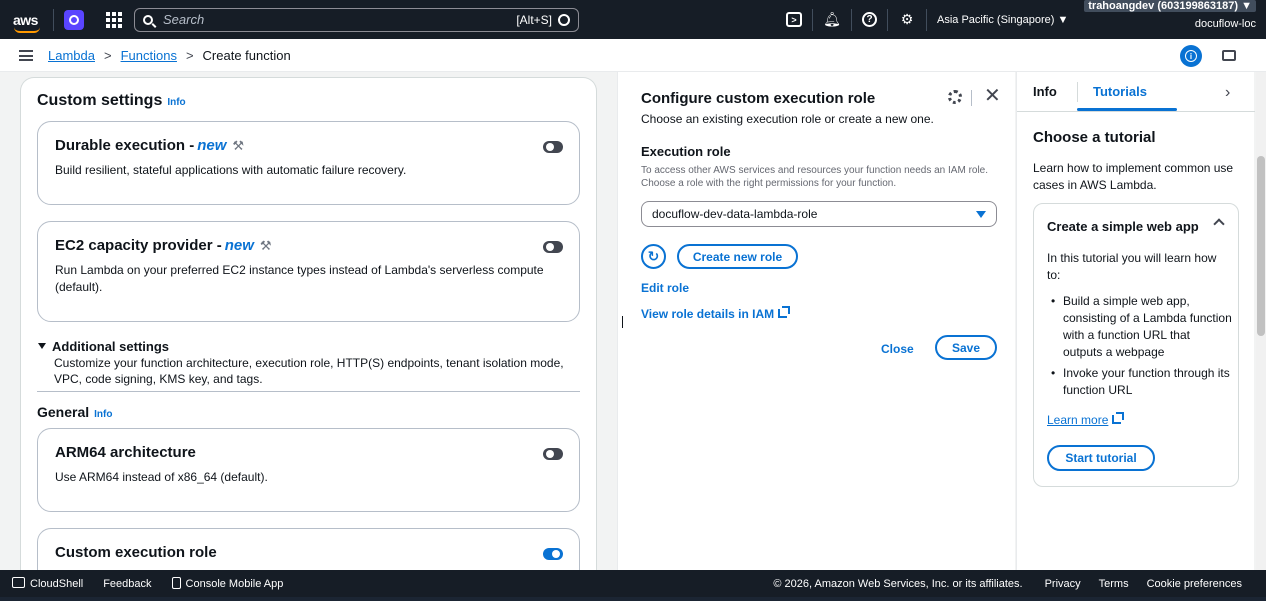  What do you see at coordinates (1045, 91) in the screenshot?
I see `tab-info: Info` at bounding box center [1045, 91].